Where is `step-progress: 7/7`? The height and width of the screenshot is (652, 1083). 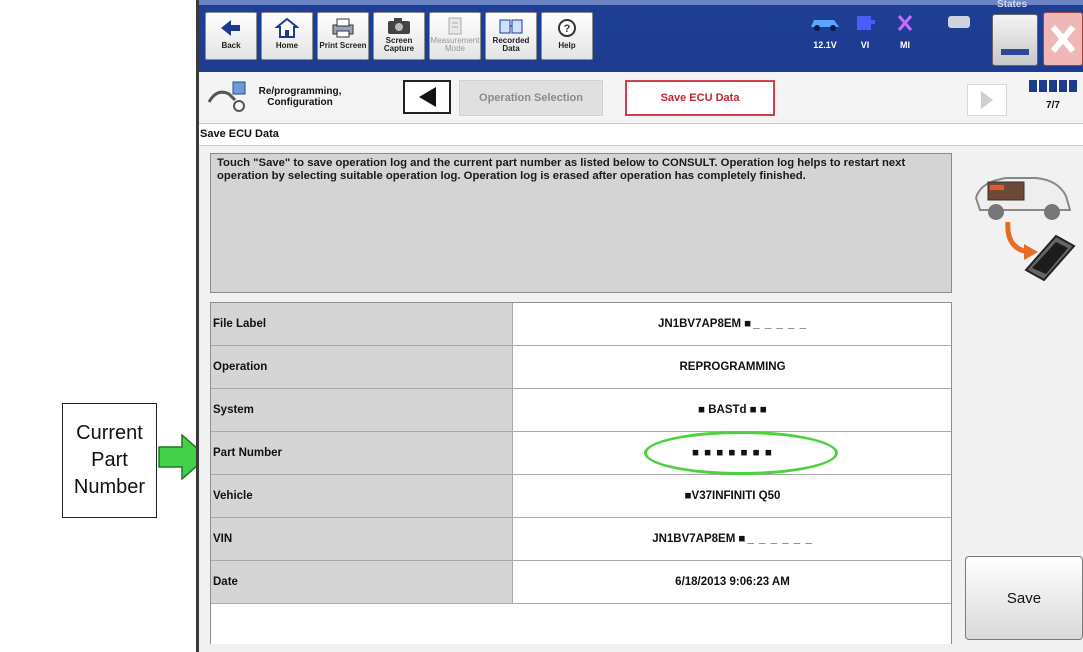 step-progress: 7/7 is located at coordinates (1053, 98).